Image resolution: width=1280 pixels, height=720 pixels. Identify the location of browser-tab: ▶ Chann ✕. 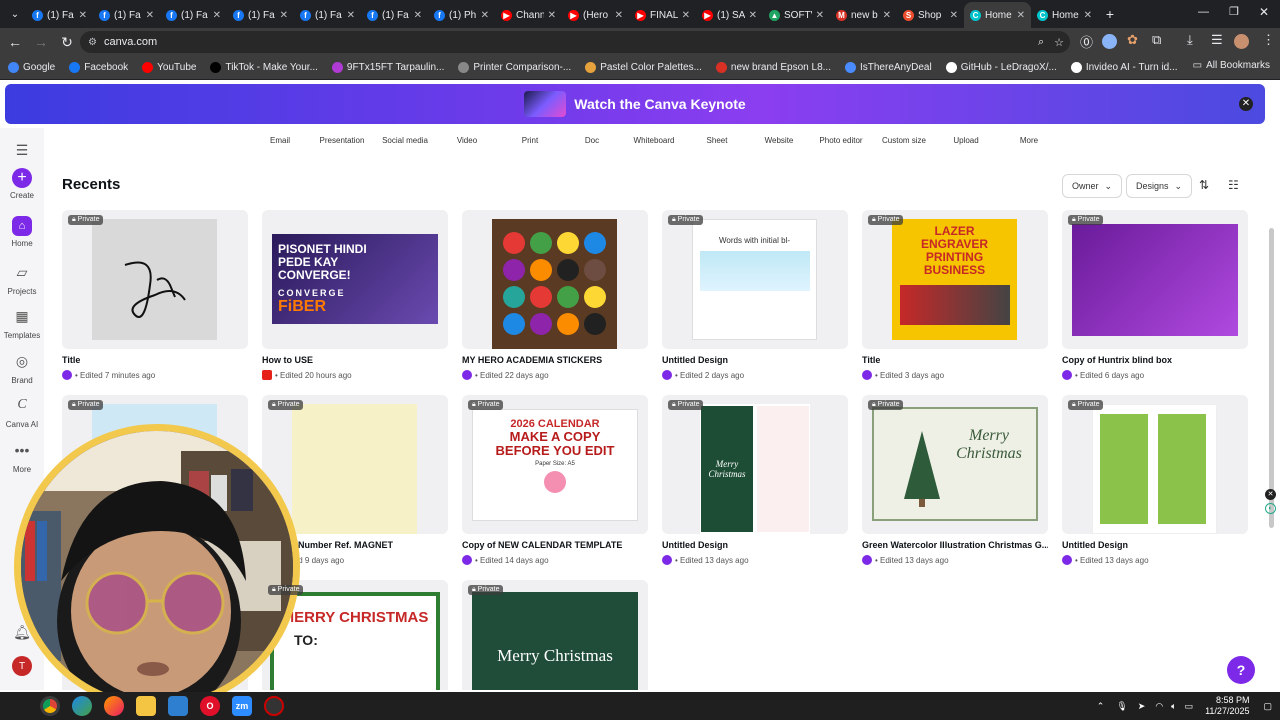
(528, 15).